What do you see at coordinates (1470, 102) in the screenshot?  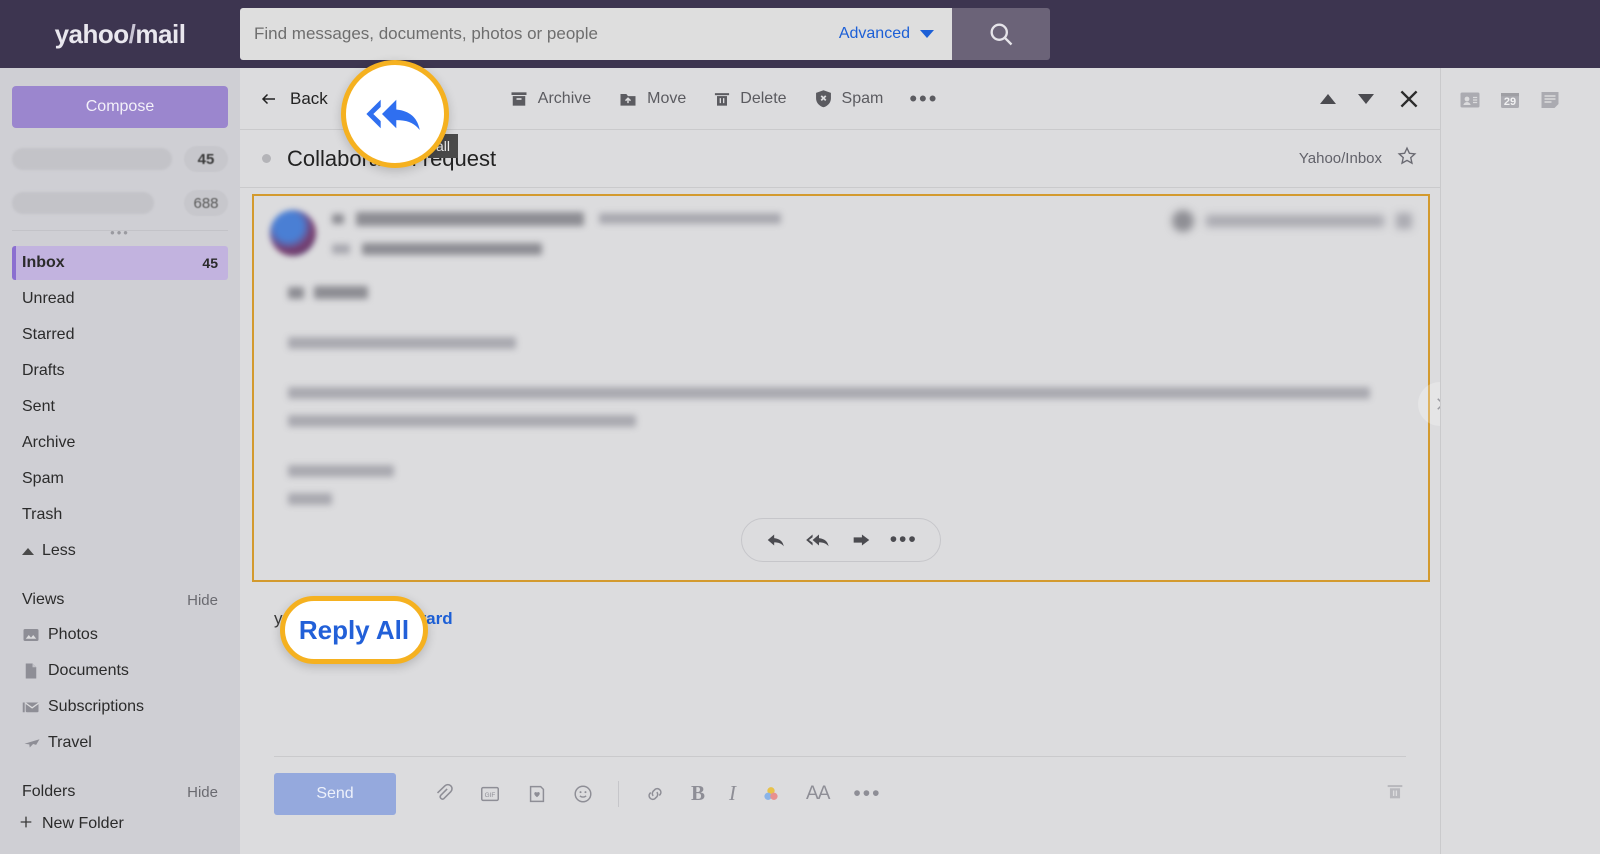 I see `contacts-icon` at bounding box center [1470, 102].